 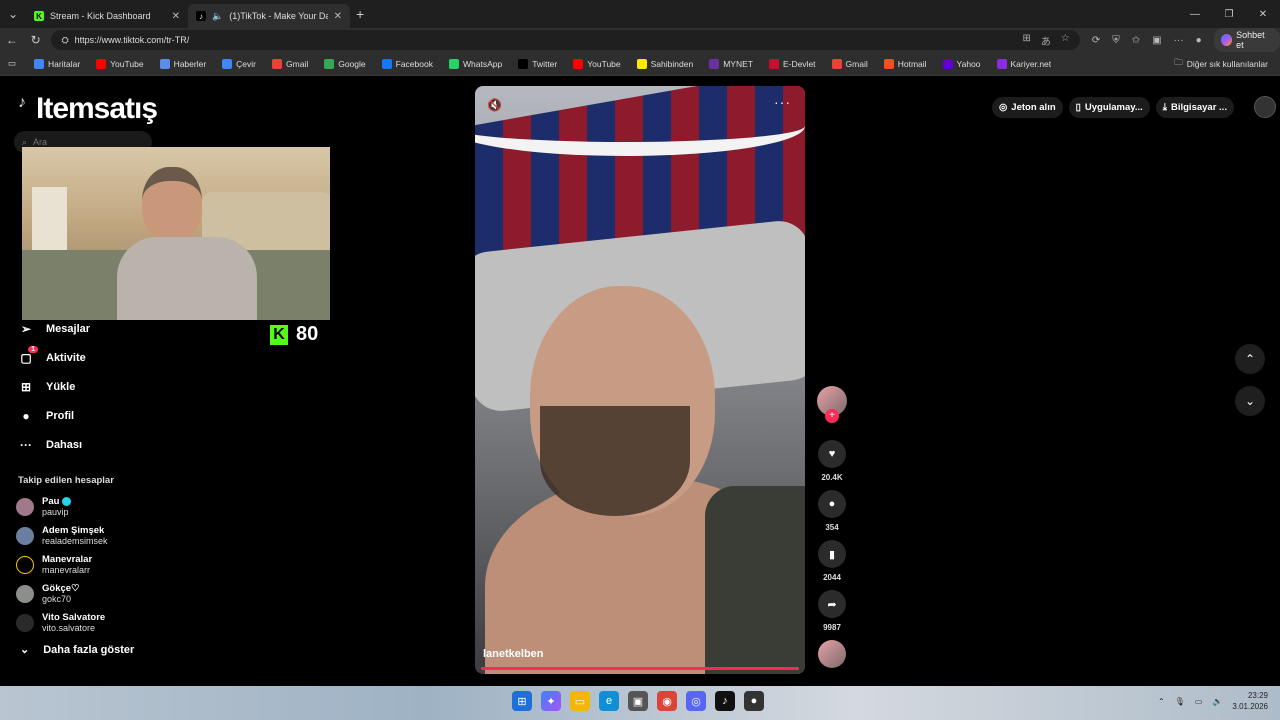 I want to click on clock: 23:29 3.01.2026, so click(x=1250, y=701).